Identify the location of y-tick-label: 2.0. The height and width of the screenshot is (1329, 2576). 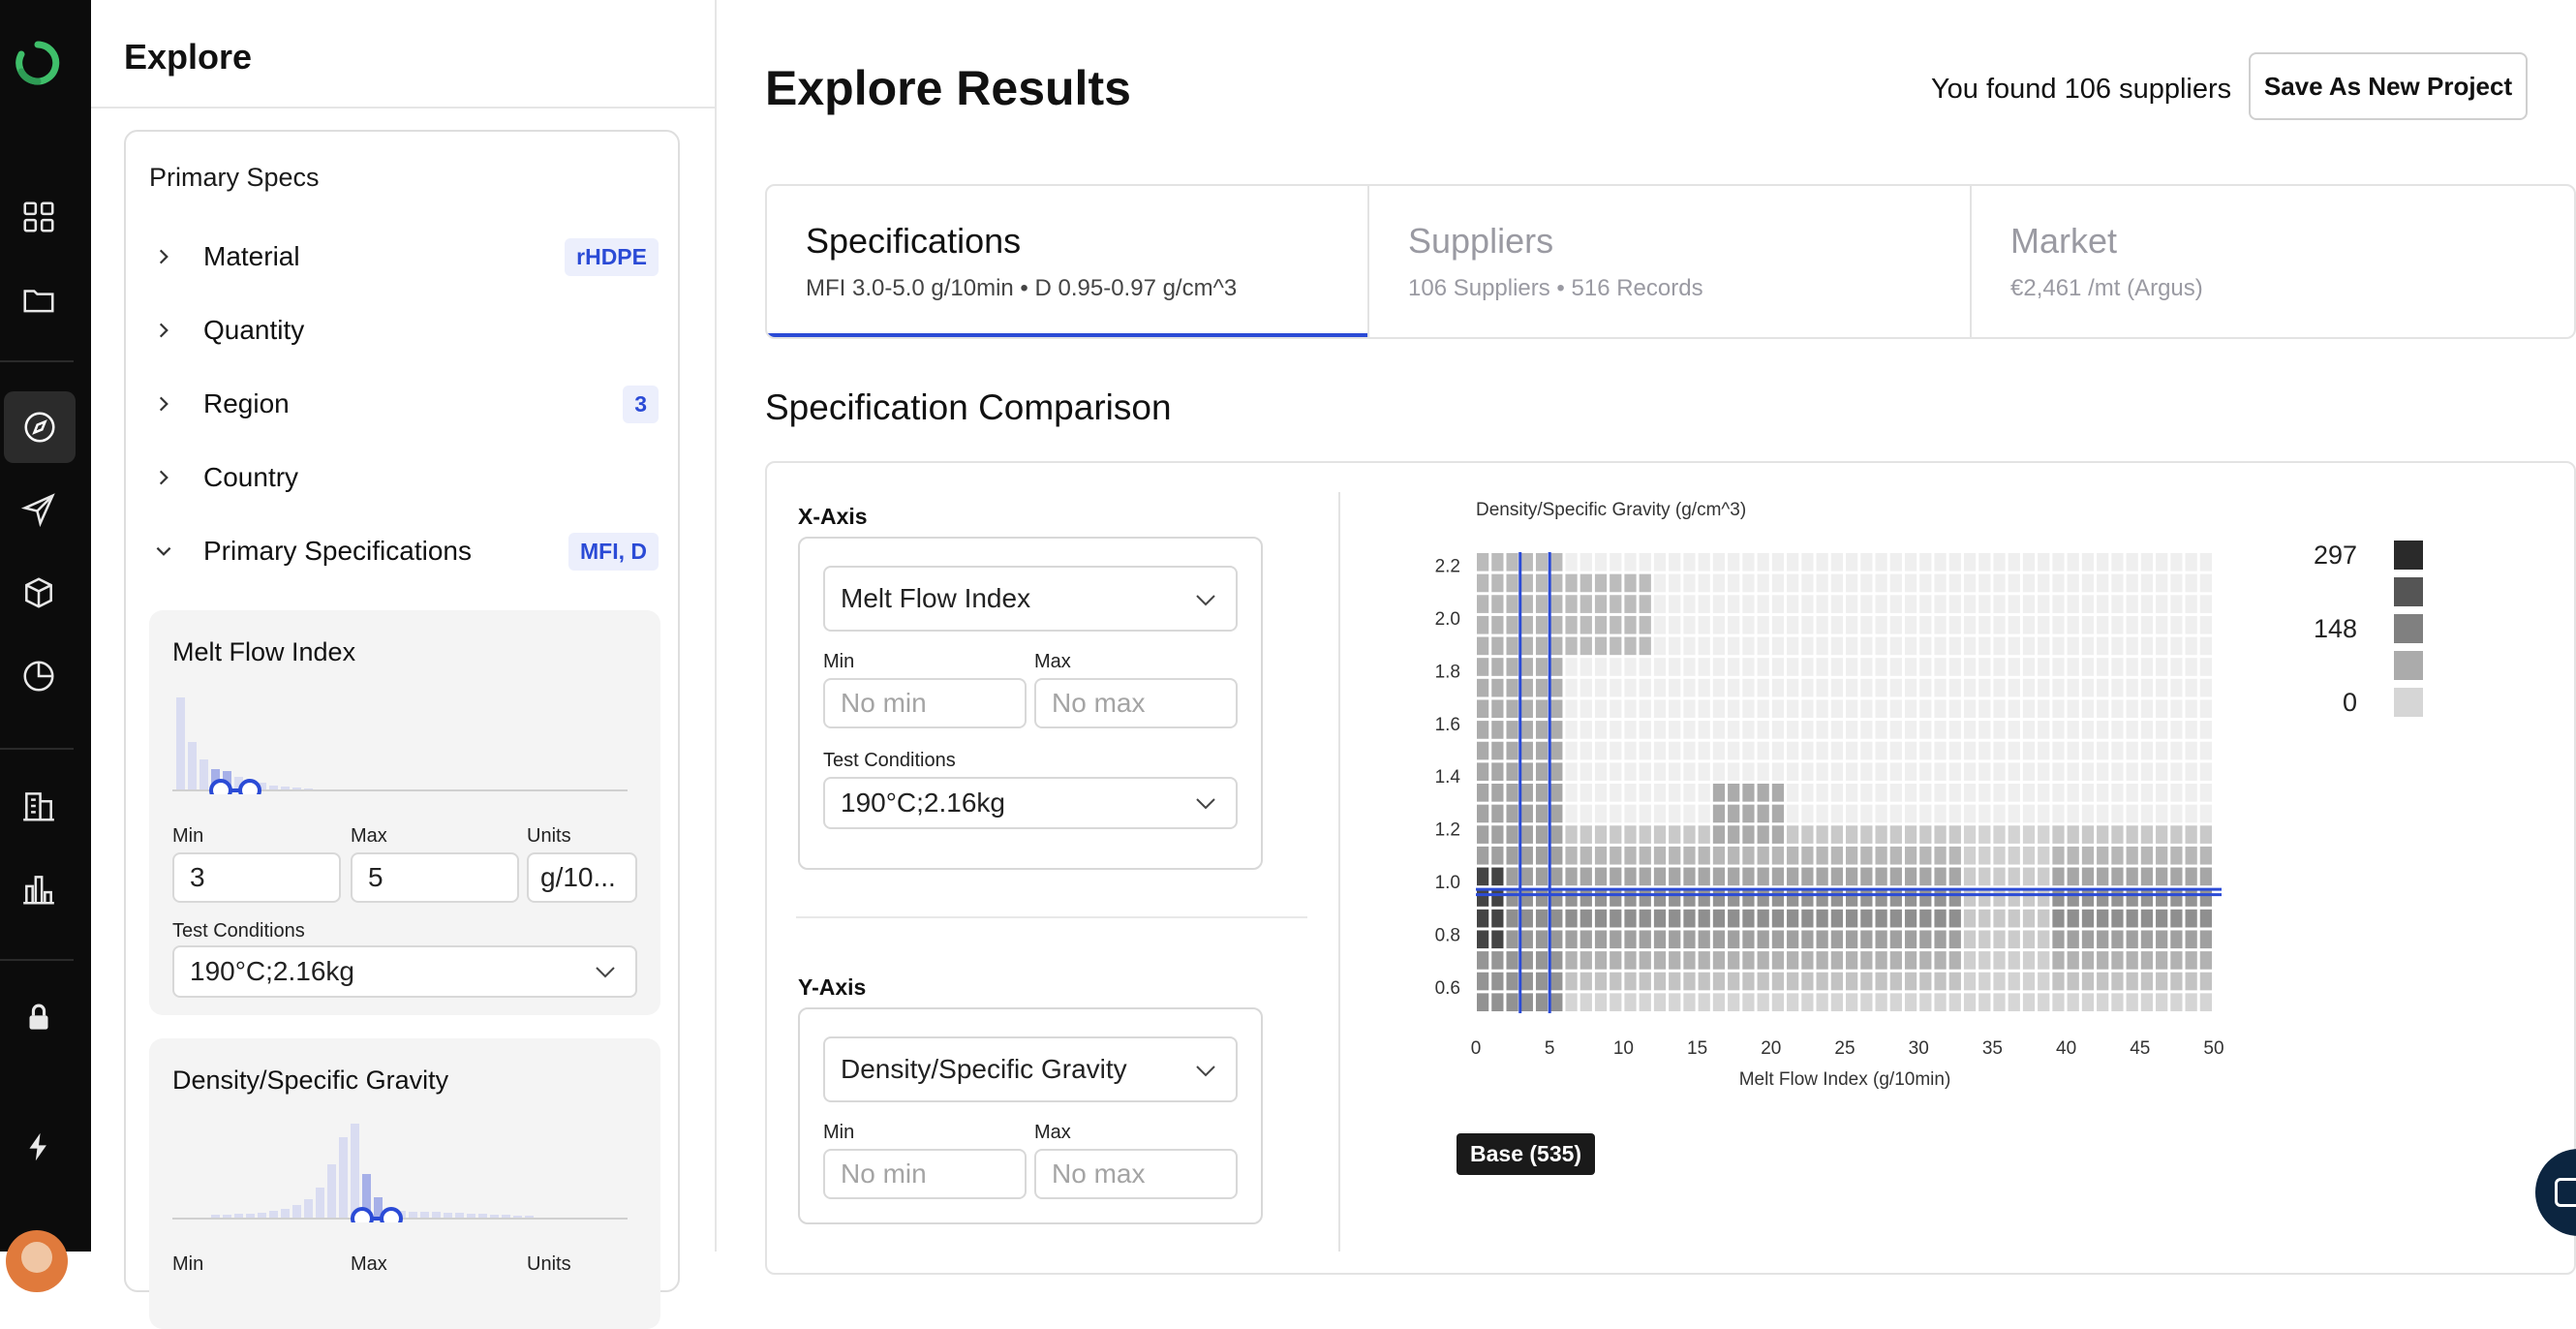
(1447, 619).